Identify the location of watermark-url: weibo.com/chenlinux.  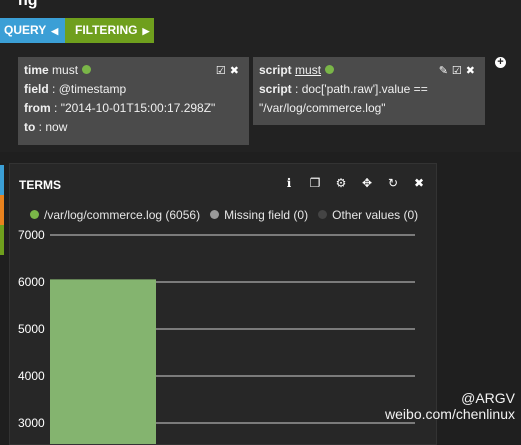
(450, 414).